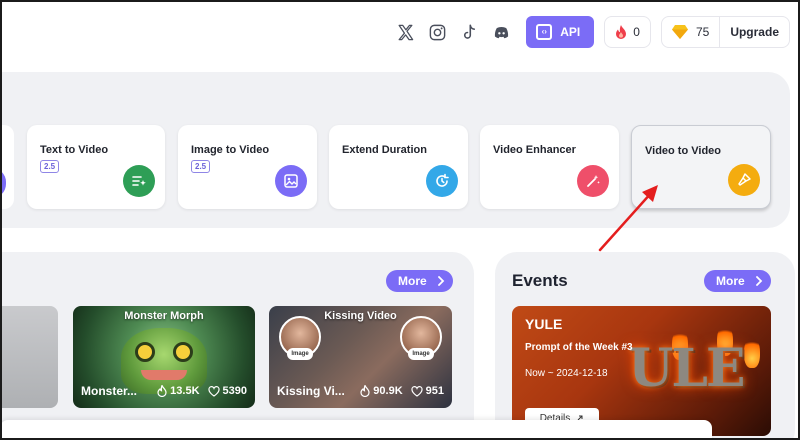 The image size is (800, 440). I want to click on likes-stat: 951, so click(427, 391).